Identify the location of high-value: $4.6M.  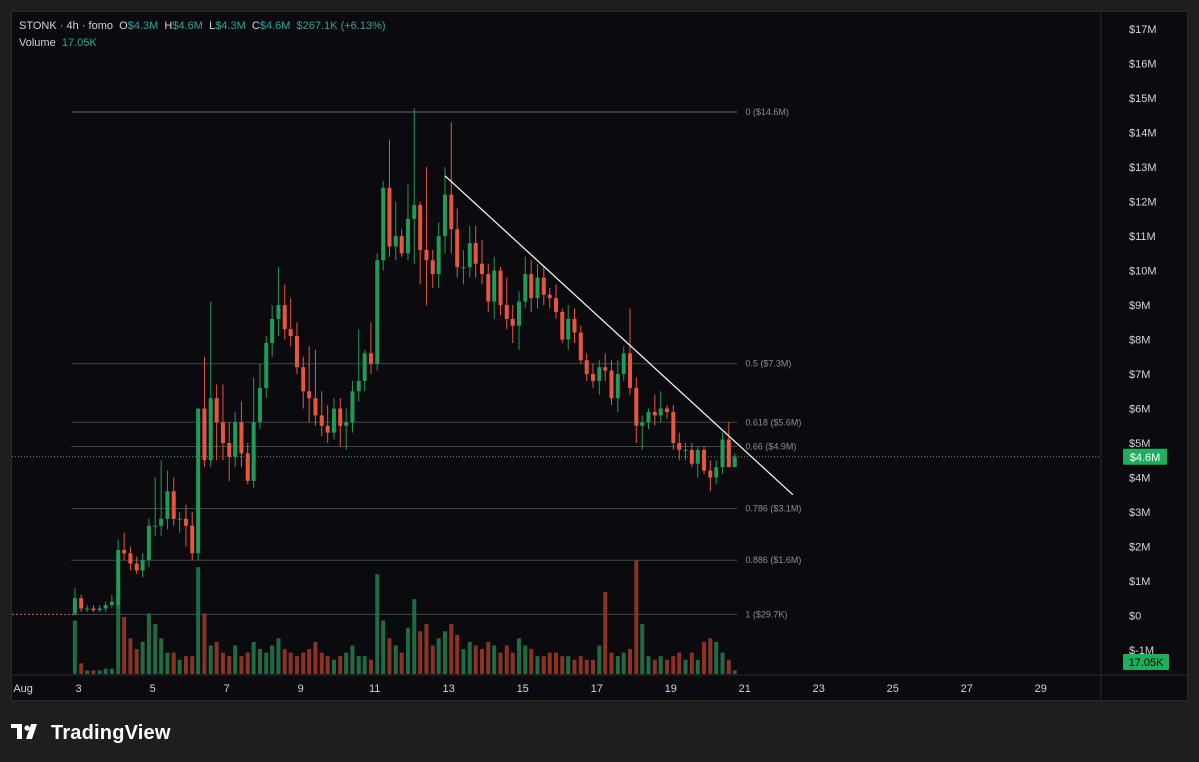
(187, 26).